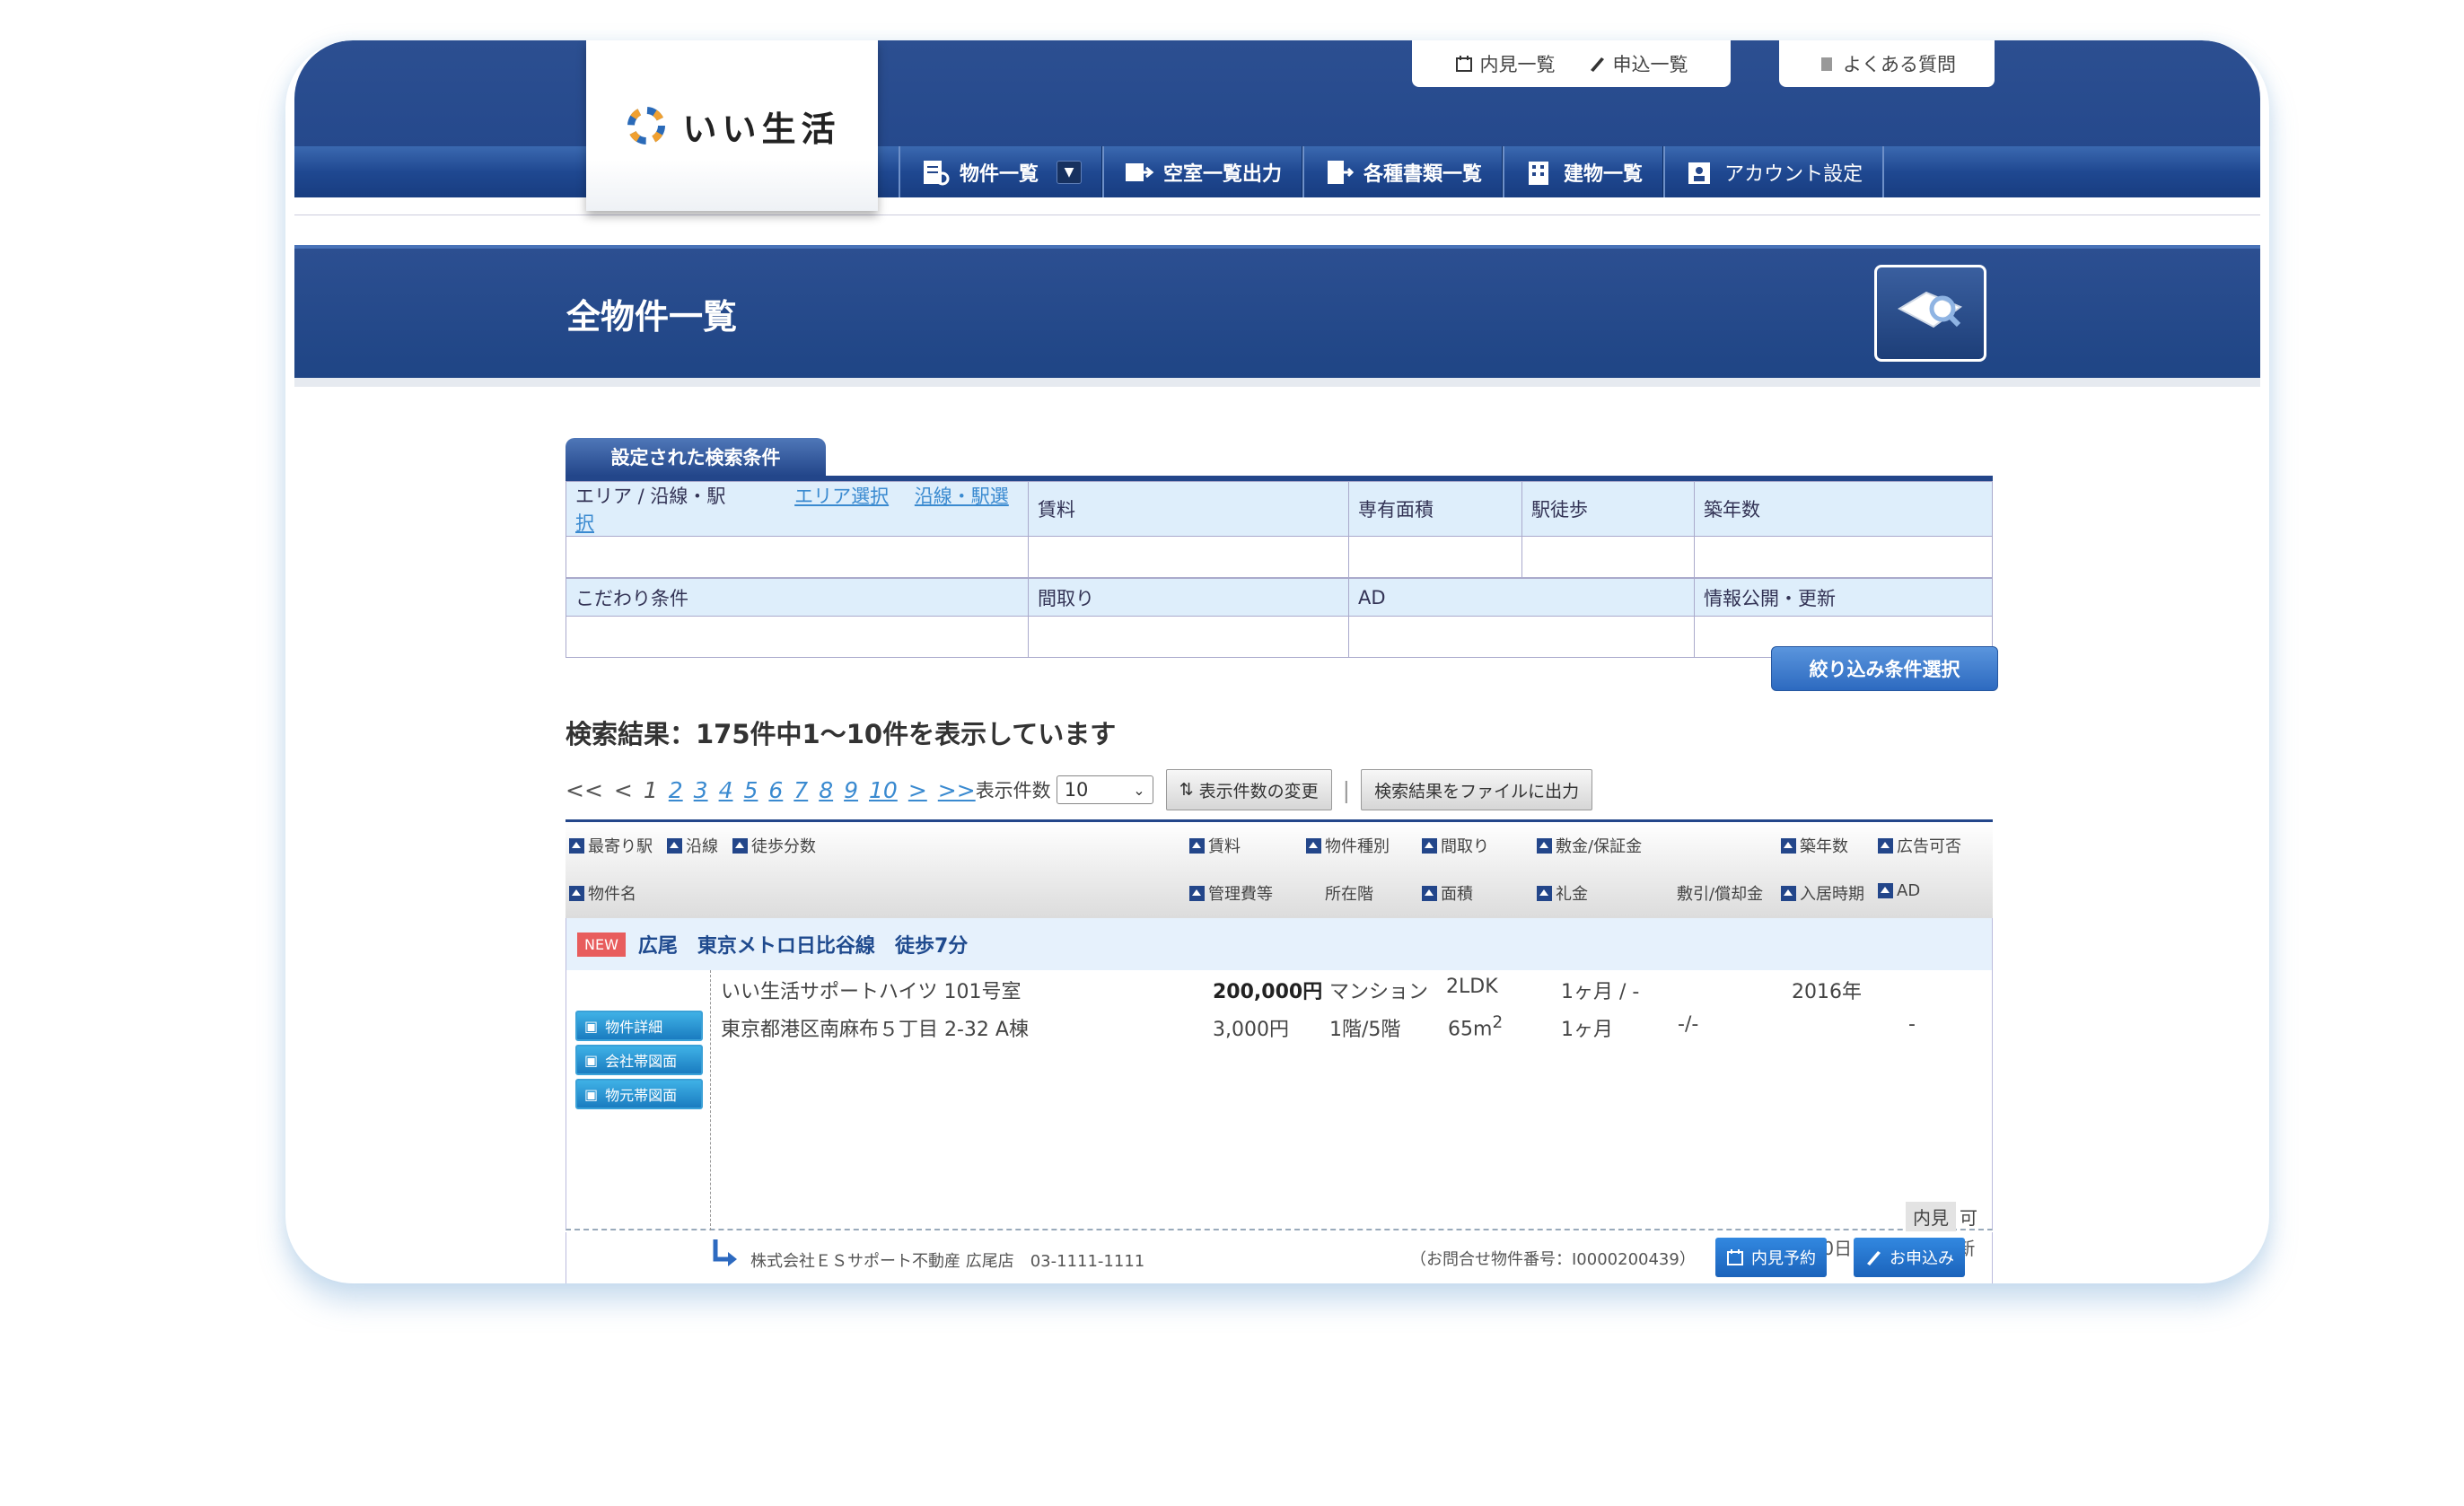  I want to click on sort-ad-ok: 広告可否, so click(1920, 845).